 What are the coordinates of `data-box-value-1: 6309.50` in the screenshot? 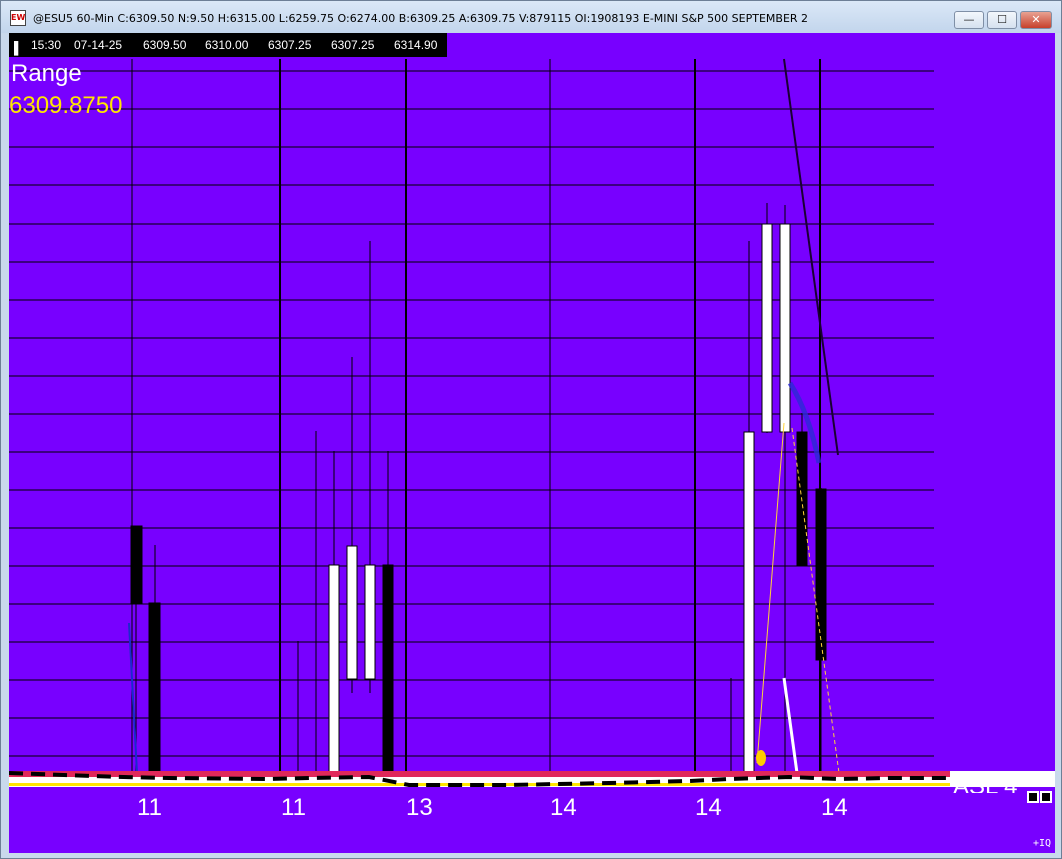 It's located at (165, 45).